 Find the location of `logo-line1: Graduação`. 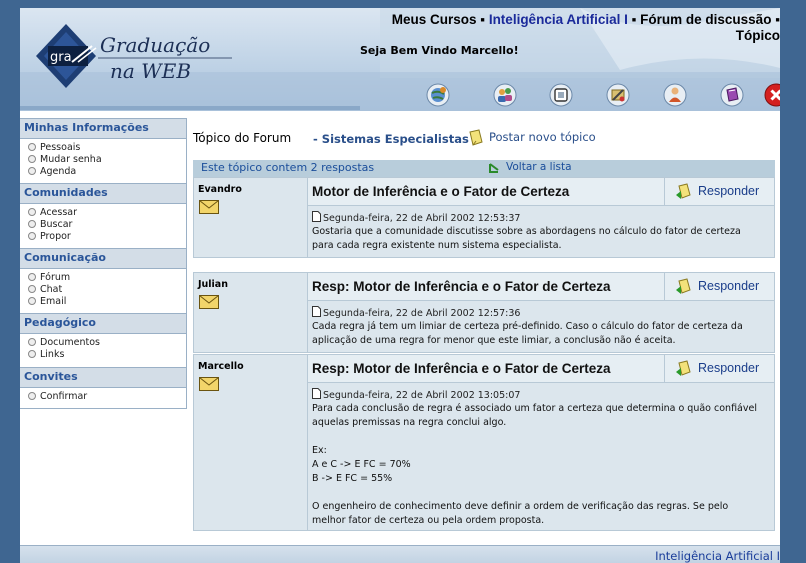

logo-line1: Graduação is located at coordinates (155, 45).